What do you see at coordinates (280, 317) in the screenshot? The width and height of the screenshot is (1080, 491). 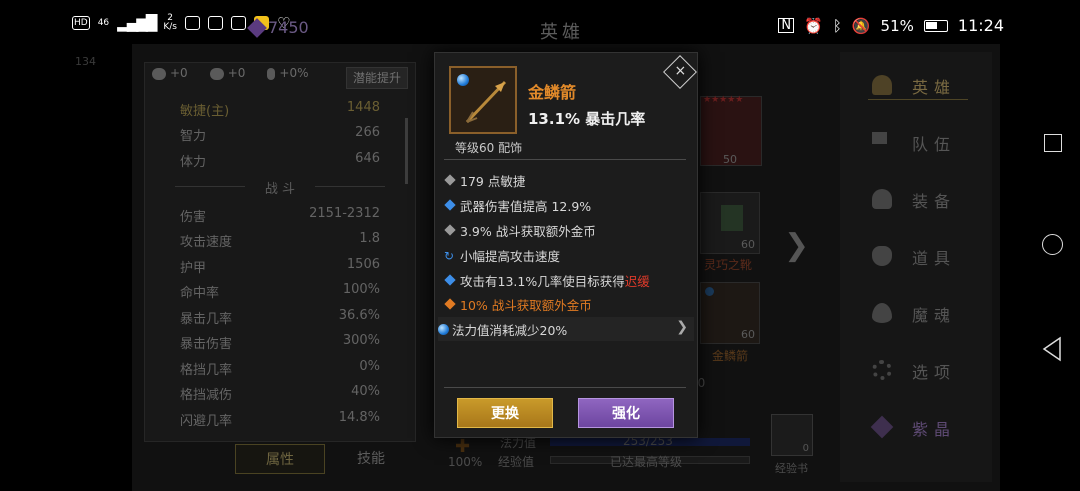 I see `stat-row: 暴击几率 36.6%` at bounding box center [280, 317].